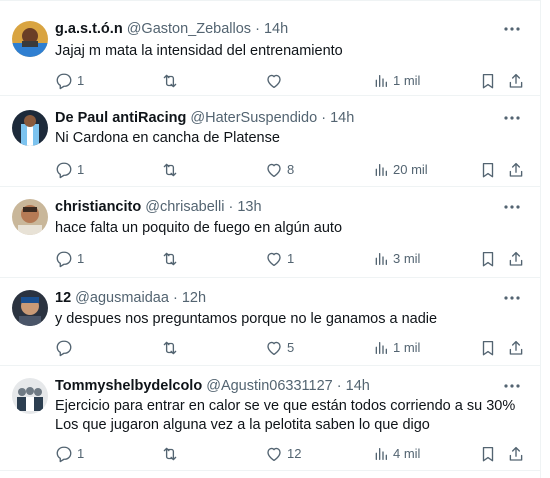 The image size is (550, 478). Describe the element at coordinates (279, 170) in the screenshot. I see `like-button: 8` at that location.